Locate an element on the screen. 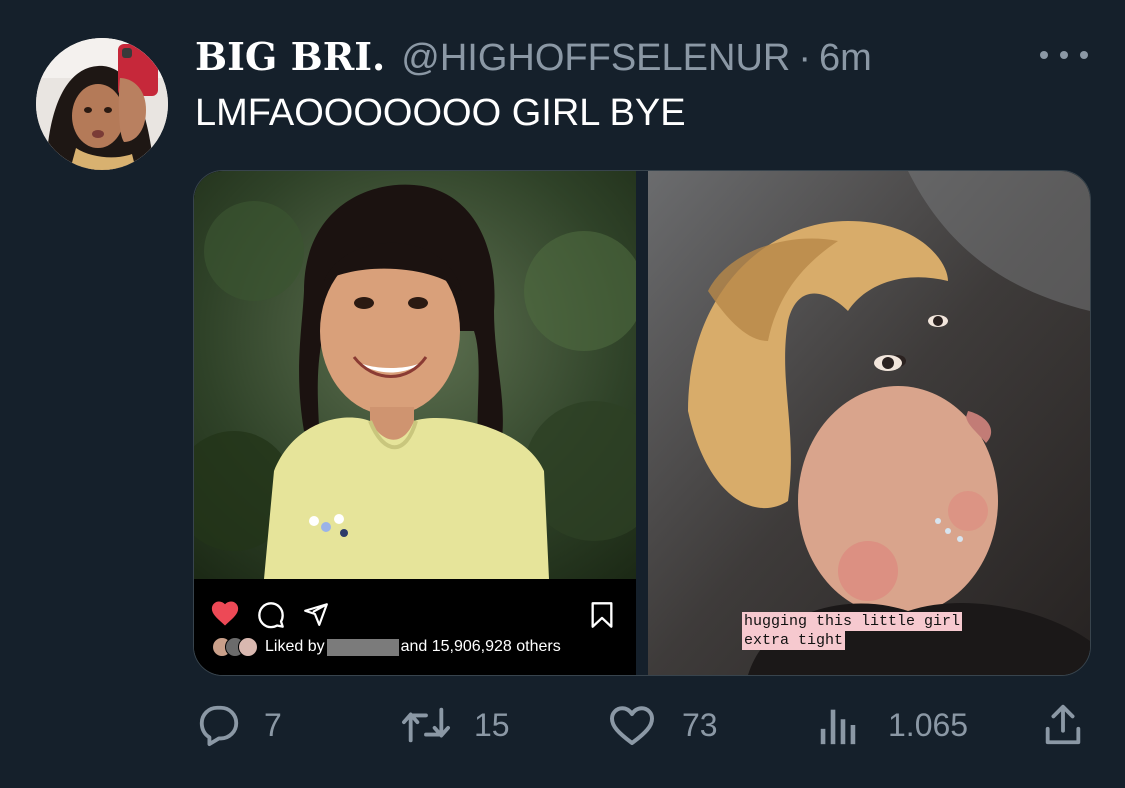  more-icon is located at coordinates (1064, 55).